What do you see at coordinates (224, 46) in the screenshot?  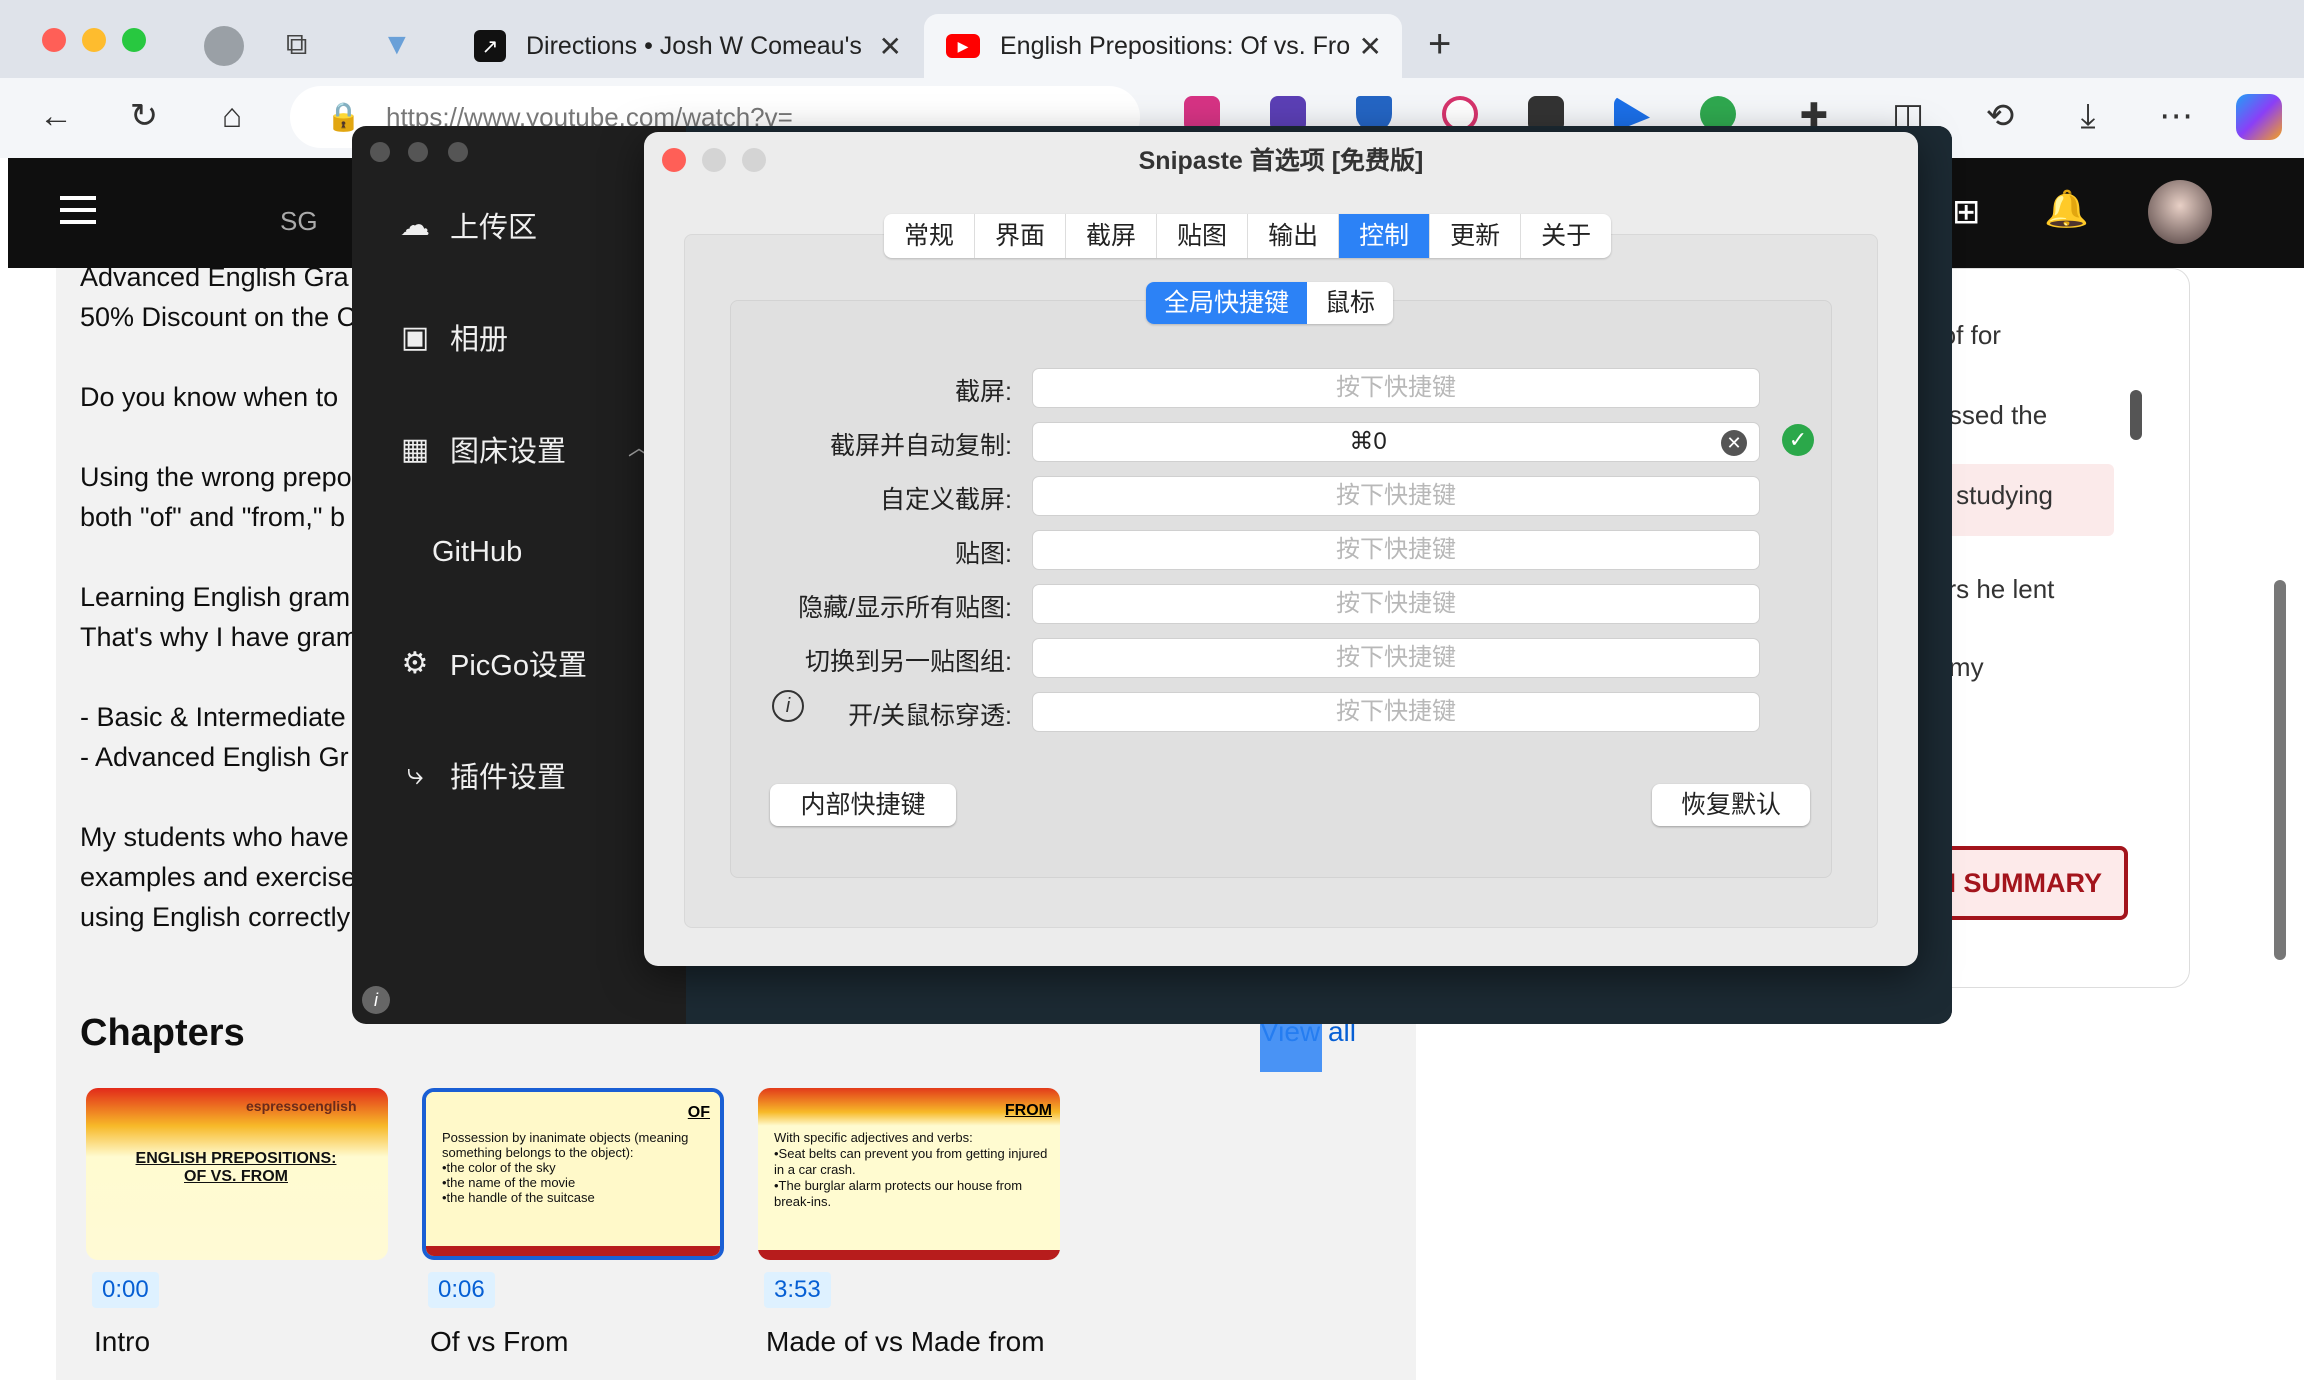 I see `profile-icon` at bounding box center [224, 46].